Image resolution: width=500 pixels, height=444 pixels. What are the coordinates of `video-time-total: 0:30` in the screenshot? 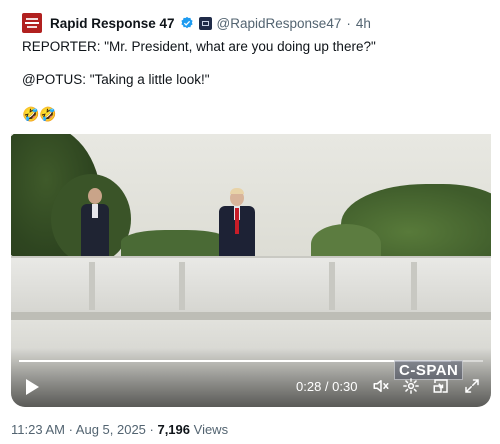 It's located at (345, 386).